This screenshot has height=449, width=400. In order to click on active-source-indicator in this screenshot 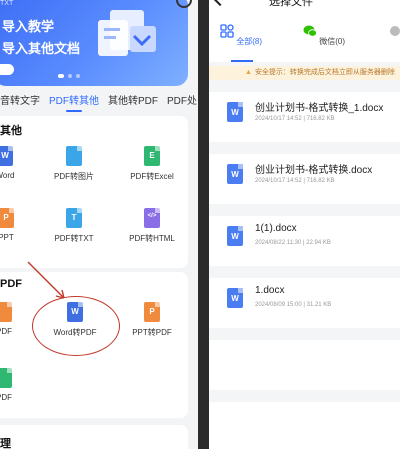, I will do `click(242, 61)`.